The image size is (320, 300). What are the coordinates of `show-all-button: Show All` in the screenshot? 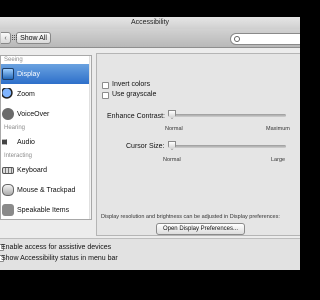 It's located at (33, 38).